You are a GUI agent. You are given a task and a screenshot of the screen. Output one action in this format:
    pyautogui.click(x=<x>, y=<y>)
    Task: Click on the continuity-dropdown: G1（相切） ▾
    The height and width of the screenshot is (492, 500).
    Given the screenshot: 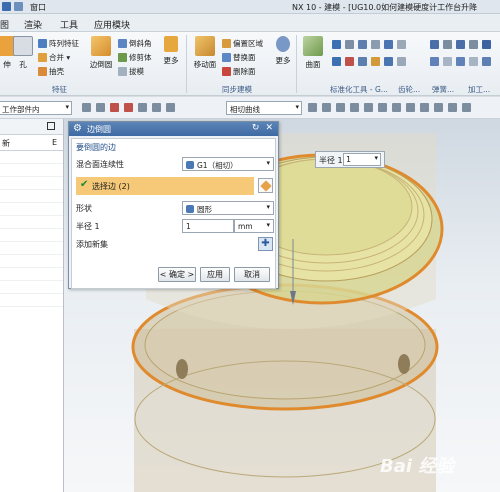 What is the action you would take?
    pyautogui.click(x=228, y=164)
    